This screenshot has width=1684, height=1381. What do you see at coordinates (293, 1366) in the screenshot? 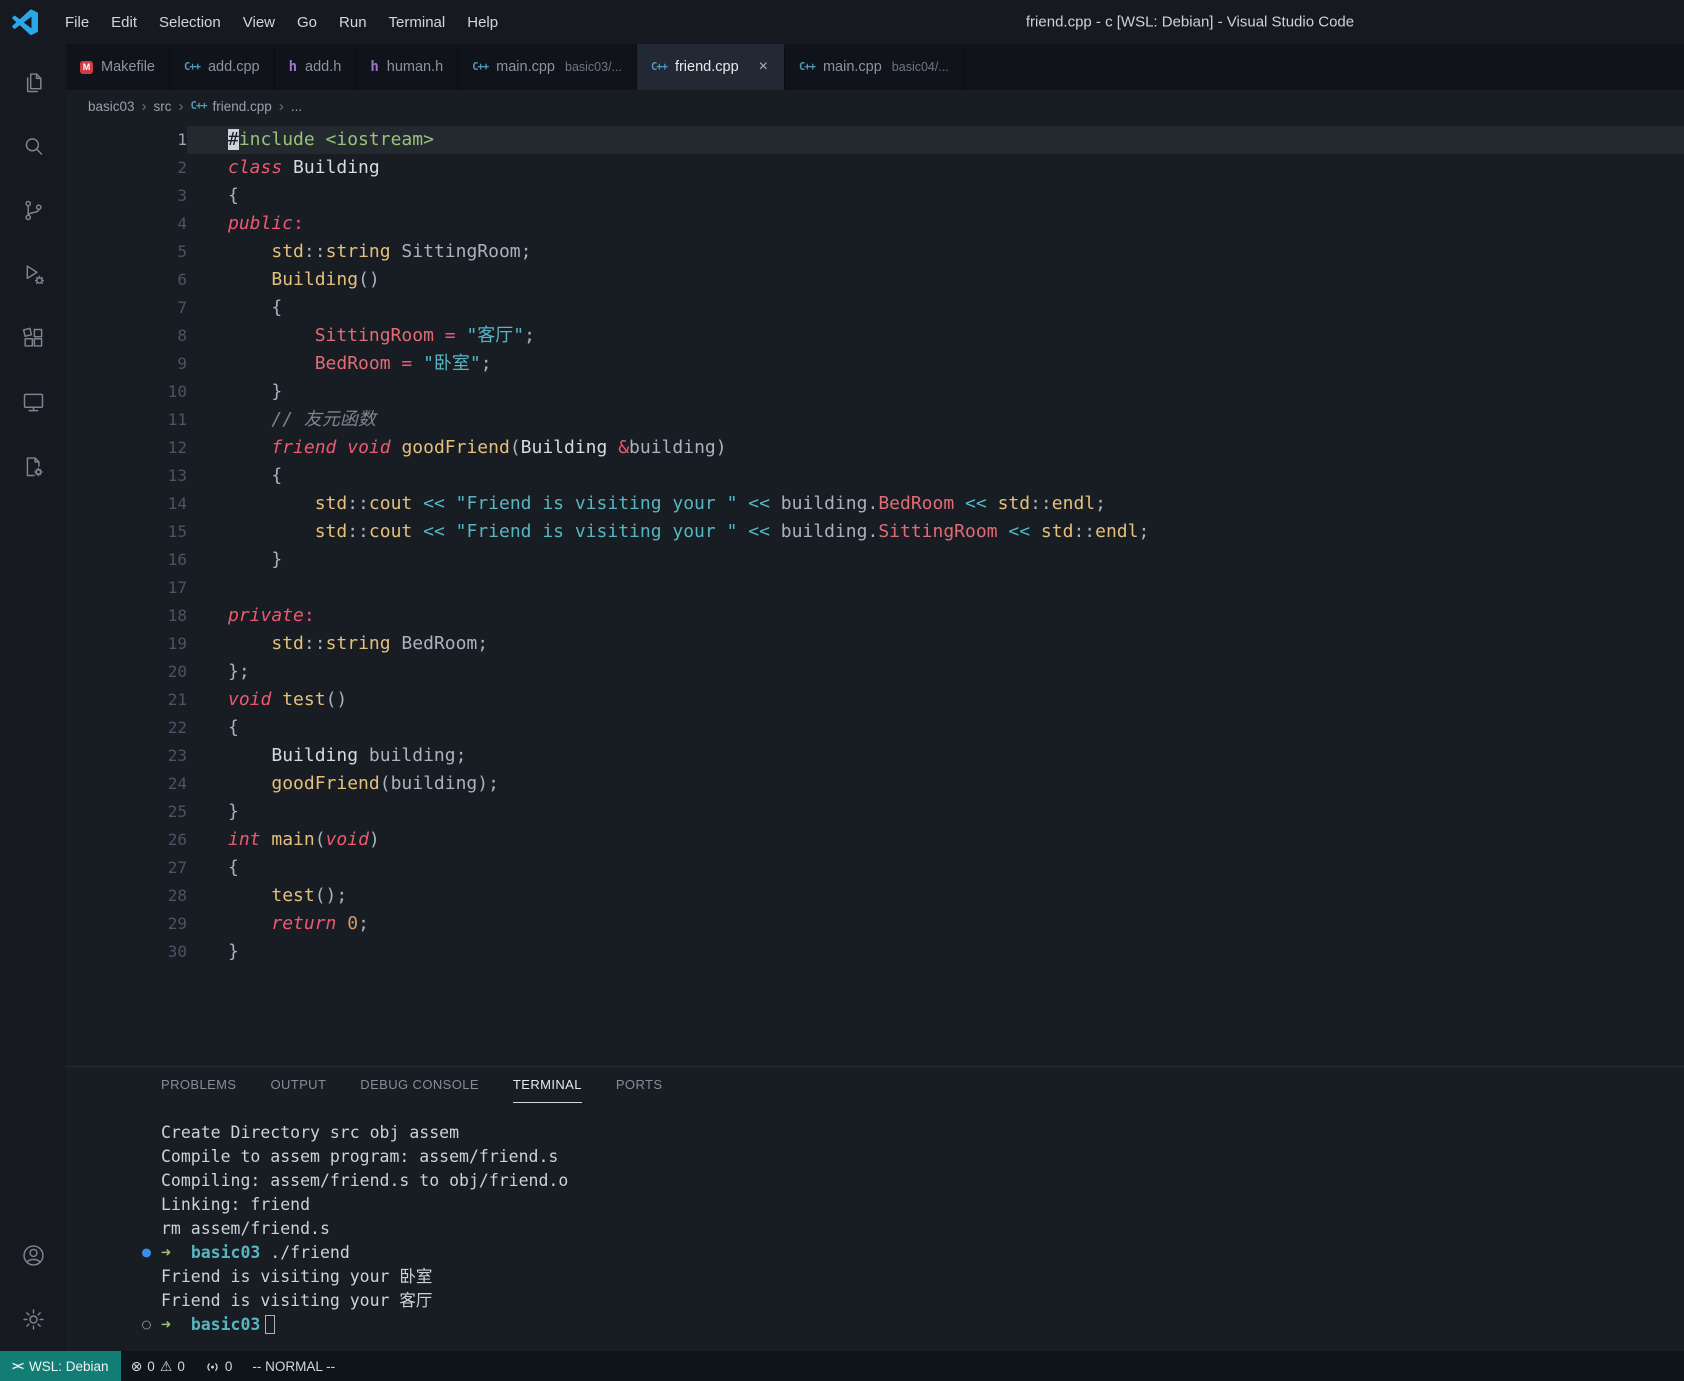
I see `vim-mode-status: -- NORMAL --` at bounding box center [293, 1366].